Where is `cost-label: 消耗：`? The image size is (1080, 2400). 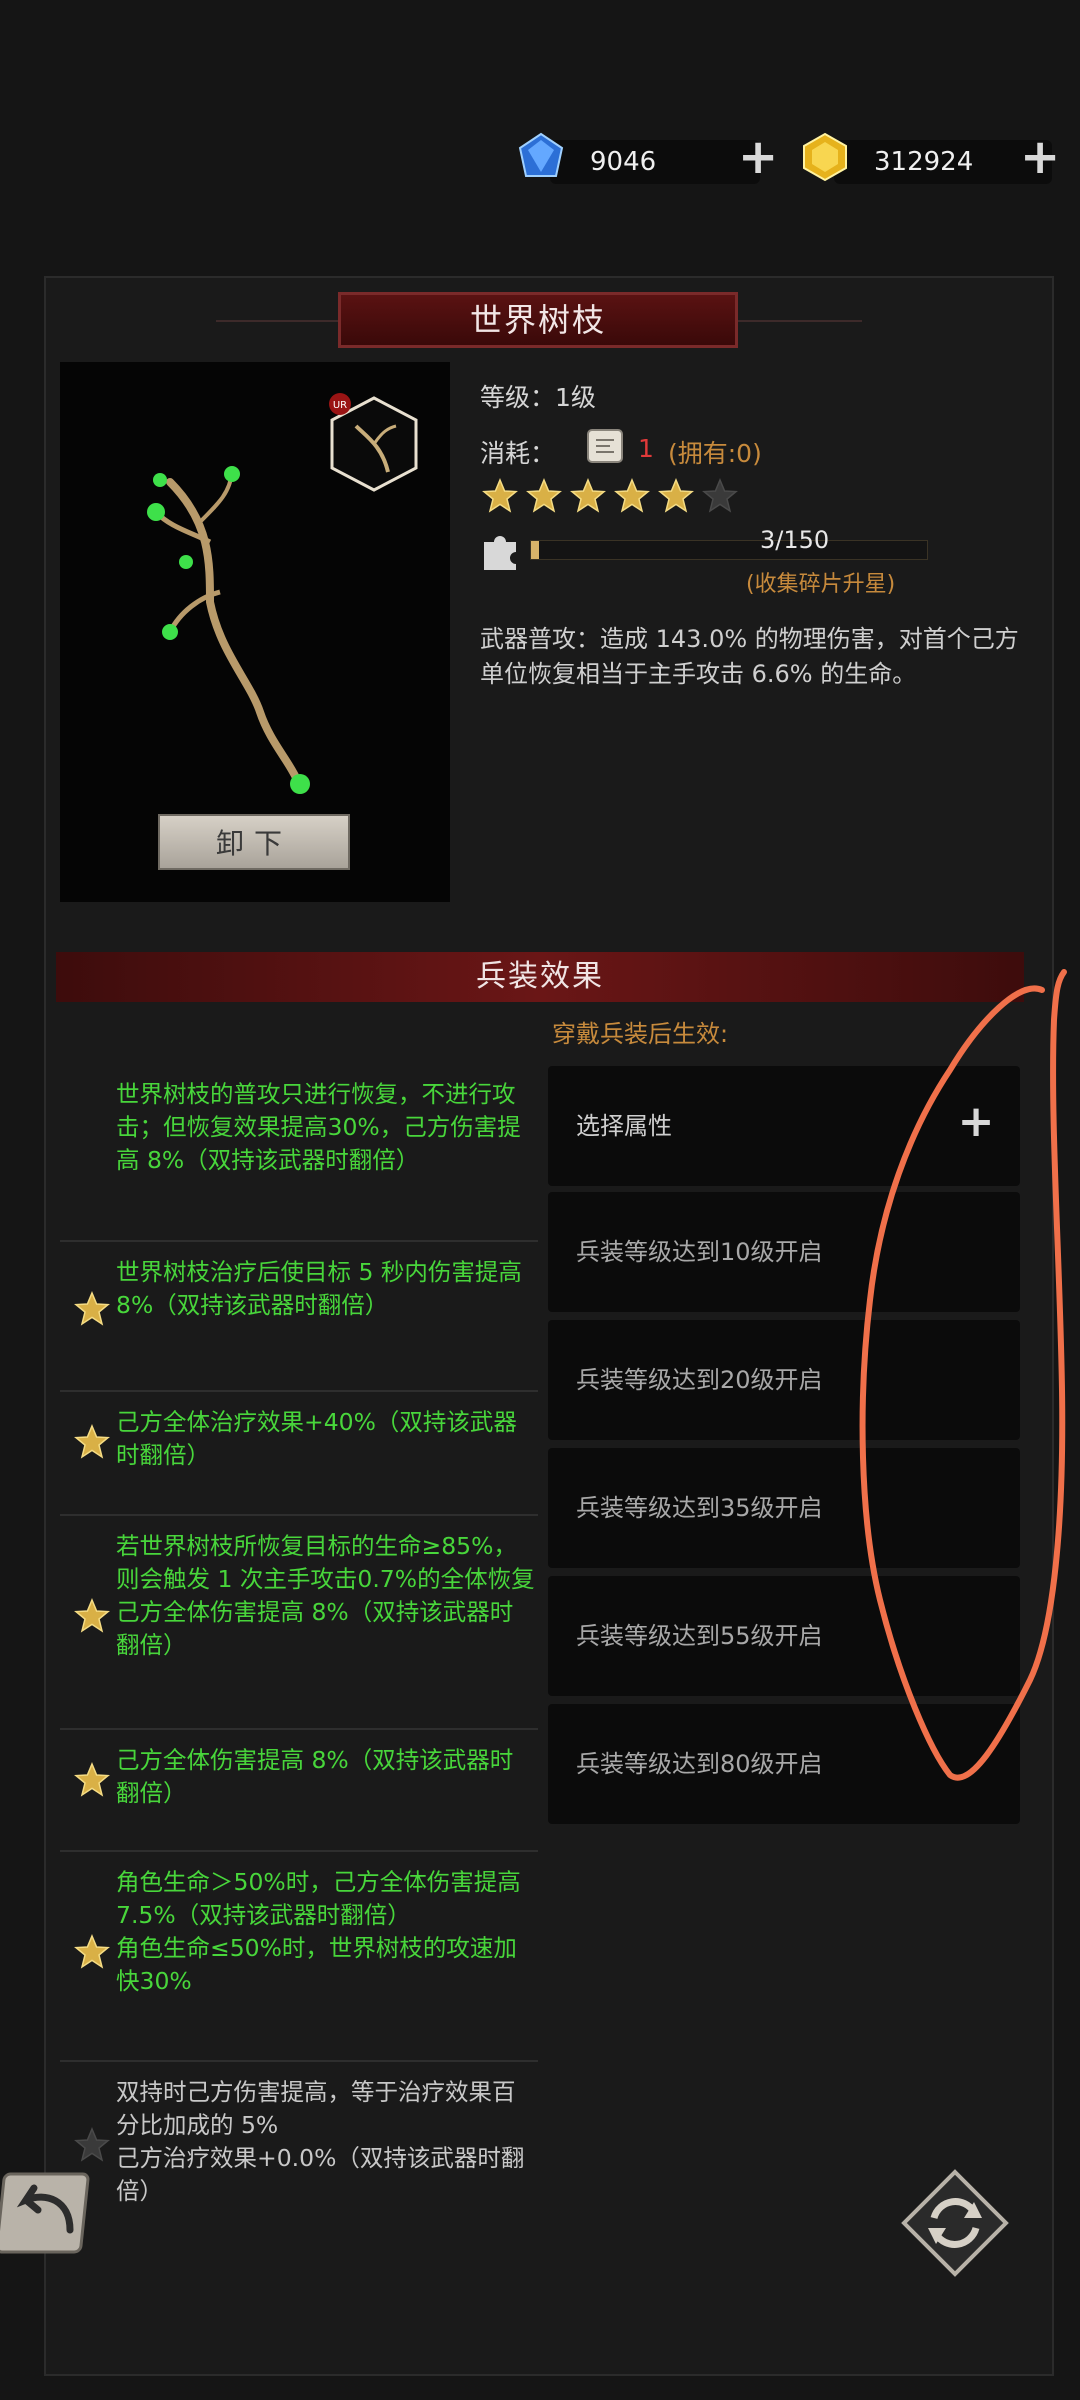
cost-label: 消耗： is located at coordinates (518, 453).